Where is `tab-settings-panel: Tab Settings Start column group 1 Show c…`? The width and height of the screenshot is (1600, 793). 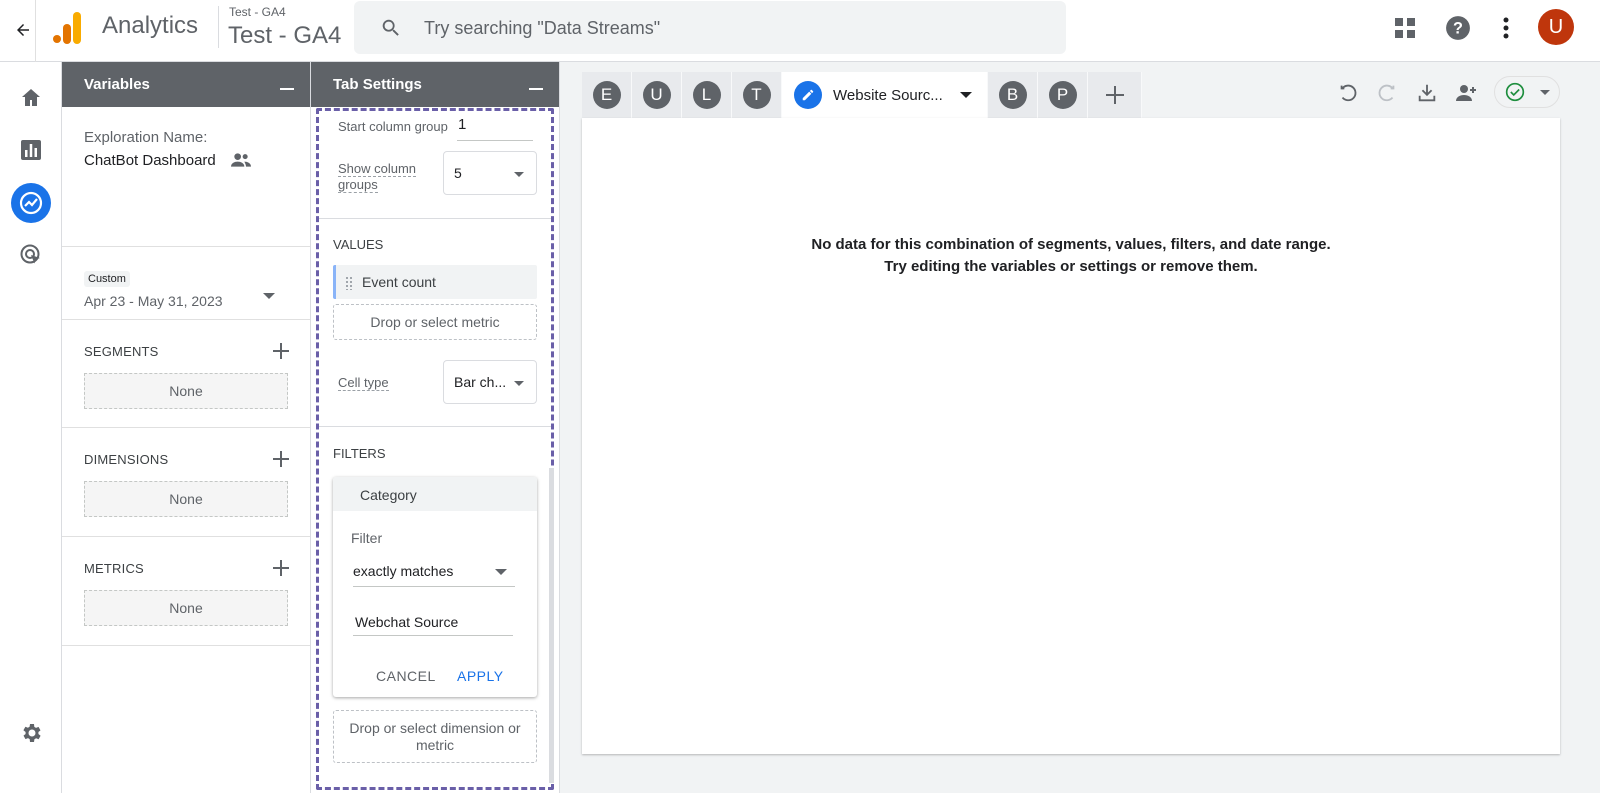 tab-settings-panel: Tab Settings Start column group 1 Show c… is located at coordinates (435, 427).